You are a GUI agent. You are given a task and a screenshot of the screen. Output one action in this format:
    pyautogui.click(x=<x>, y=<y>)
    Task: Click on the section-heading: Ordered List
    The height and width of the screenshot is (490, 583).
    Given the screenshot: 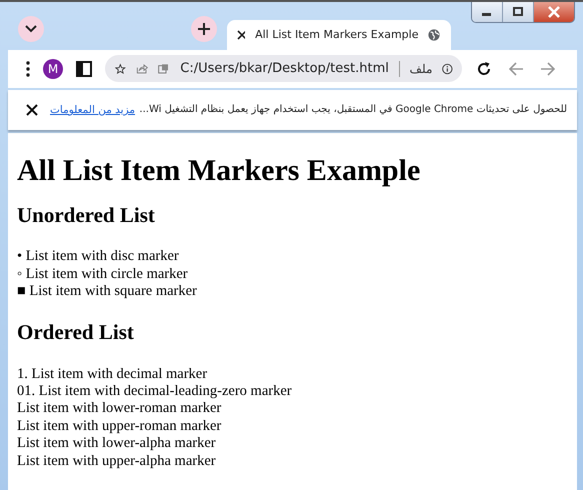 What is the action you would take?
    pyautogui.click(x=76, y=333)
    